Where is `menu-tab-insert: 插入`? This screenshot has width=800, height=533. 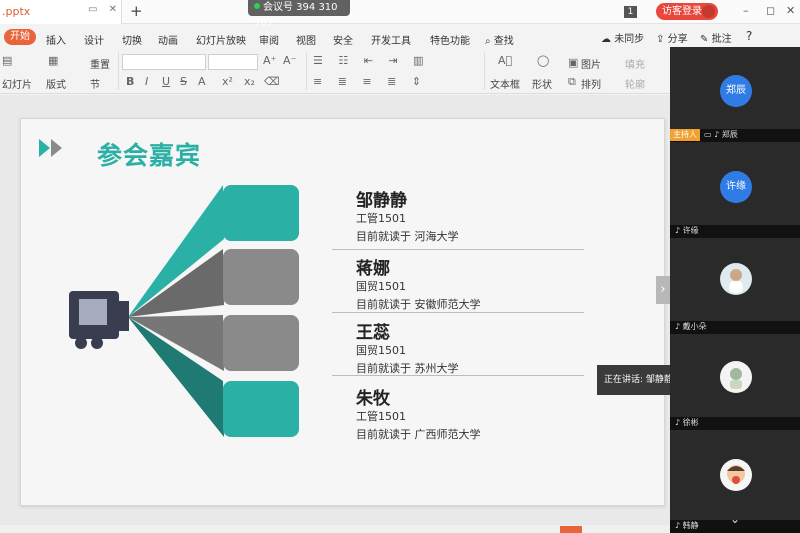 menu-tab-insert: 插入 is located at coordinates (56, 39).